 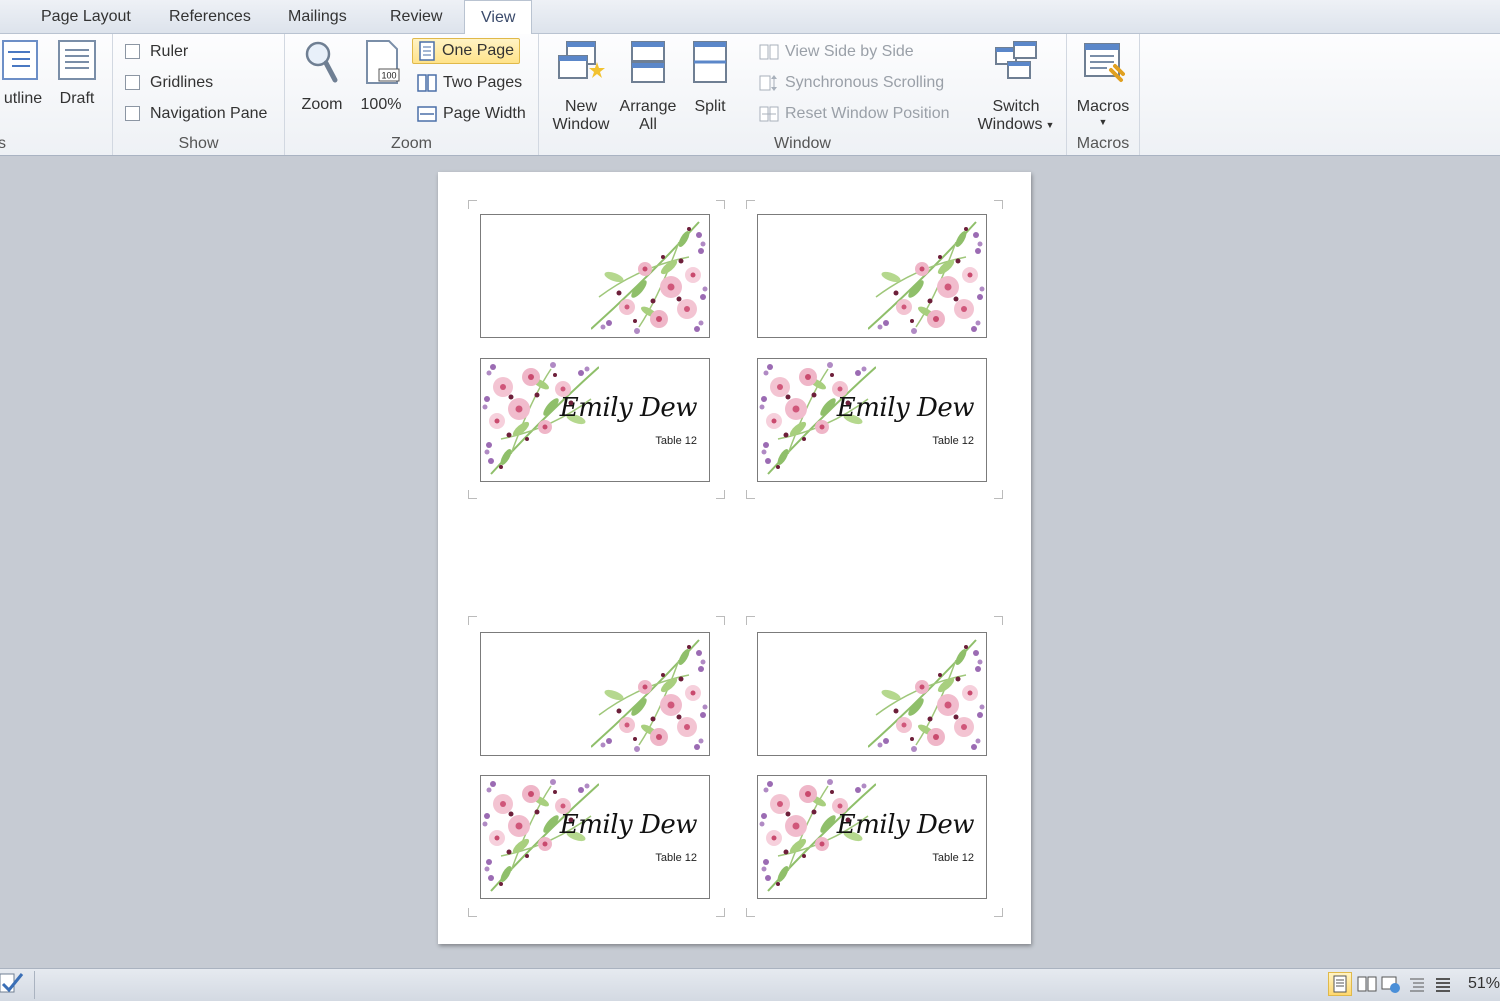 What do you see at coordinates (1016, 87) in the screenshot?
I see `switch-windows-button: Switch Windows ▼` at bounding box center [1016, 87].